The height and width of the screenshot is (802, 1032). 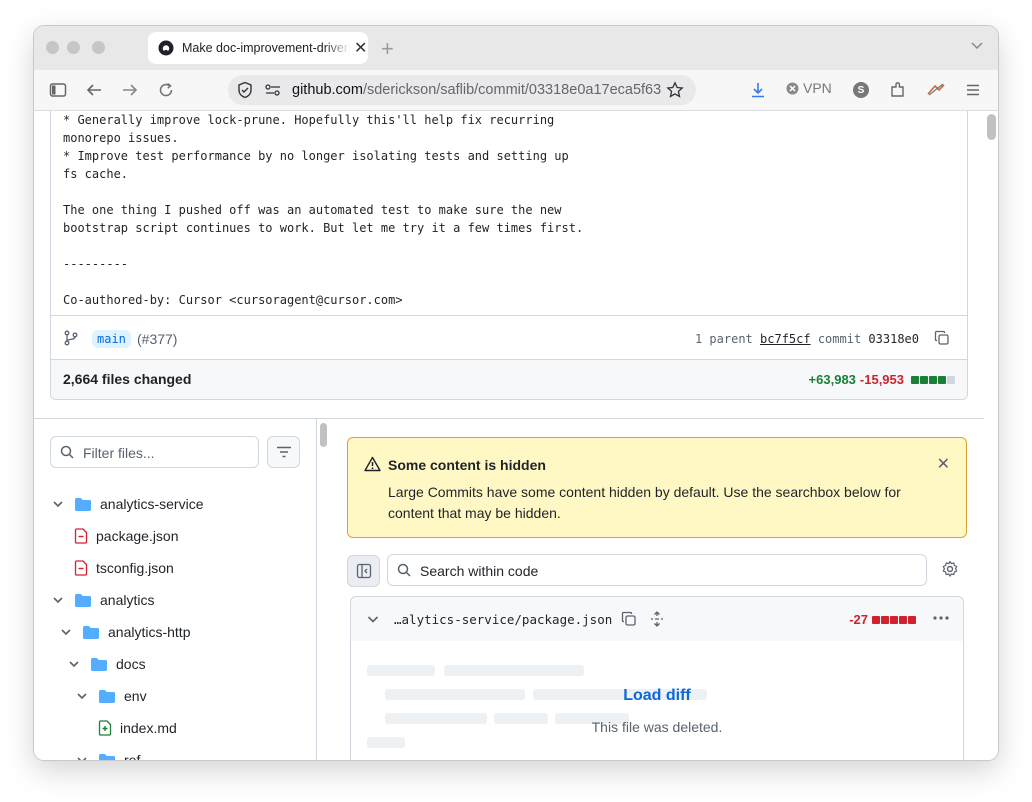 I want to click on gear-icon, so click(x=950, y=569).